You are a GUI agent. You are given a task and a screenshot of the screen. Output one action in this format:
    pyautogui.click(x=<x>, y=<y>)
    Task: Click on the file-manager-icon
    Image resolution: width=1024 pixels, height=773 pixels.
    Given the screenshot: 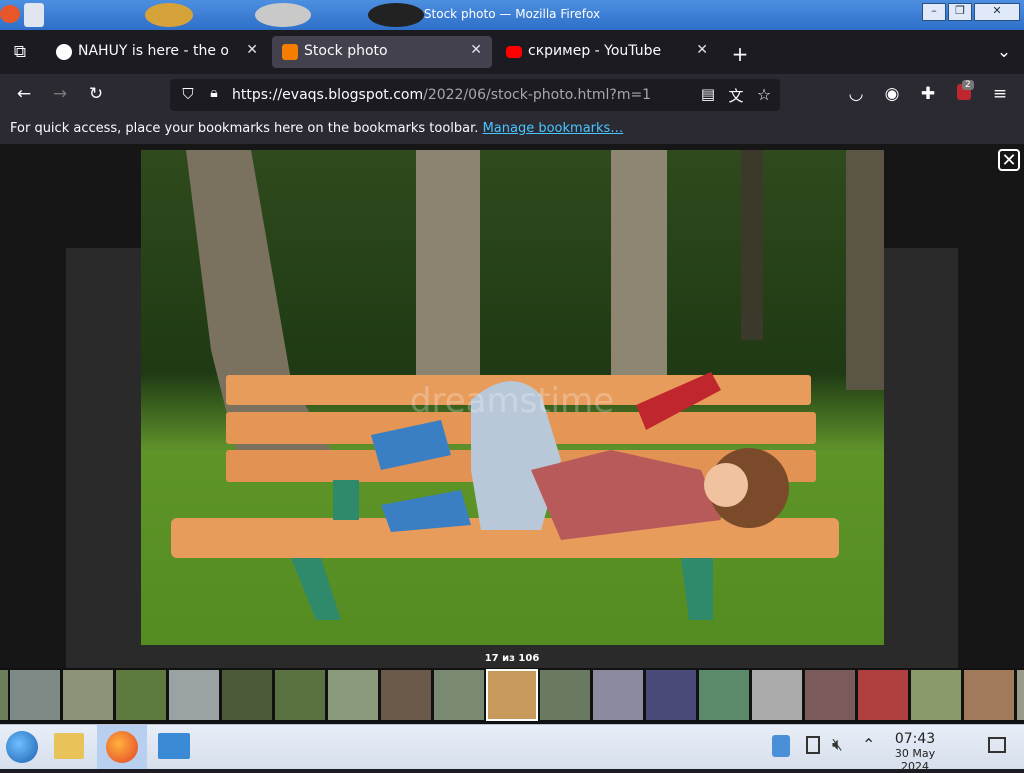 What is the action you would take?
    pyautogui.click(x=69, y=746)
    